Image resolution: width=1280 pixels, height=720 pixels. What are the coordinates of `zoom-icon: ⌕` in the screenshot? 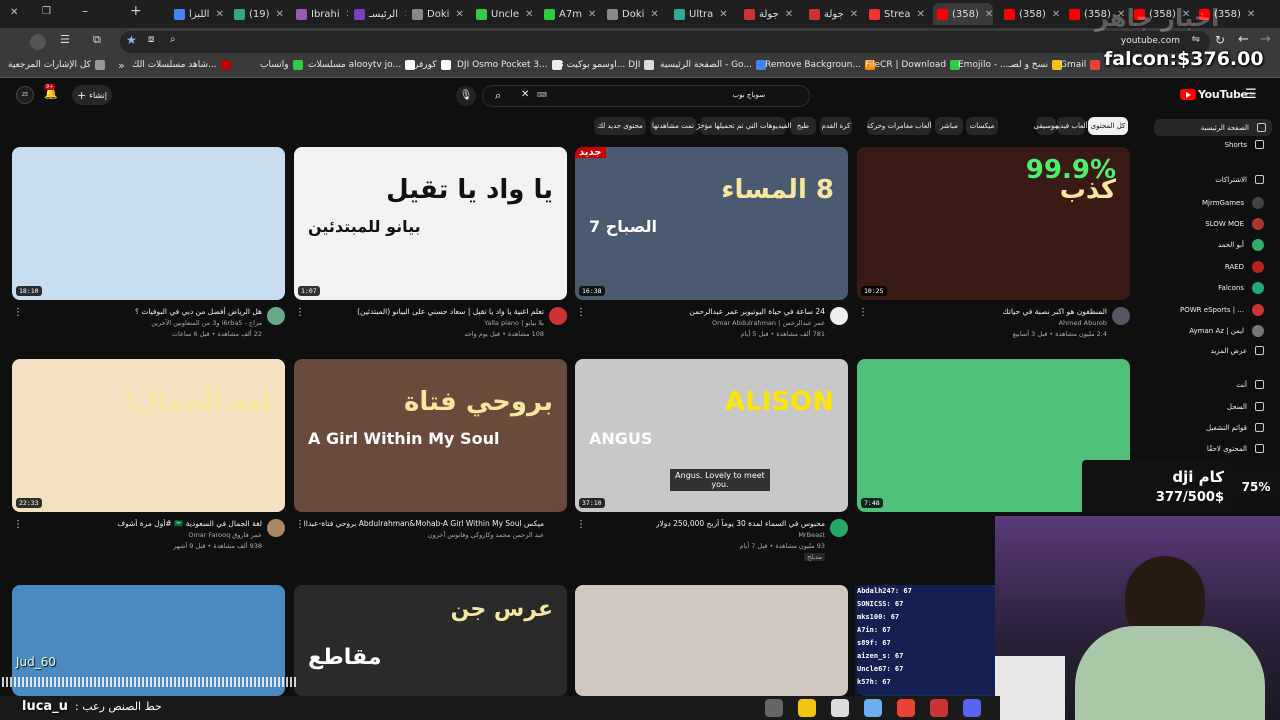 It's located at (173, 39).